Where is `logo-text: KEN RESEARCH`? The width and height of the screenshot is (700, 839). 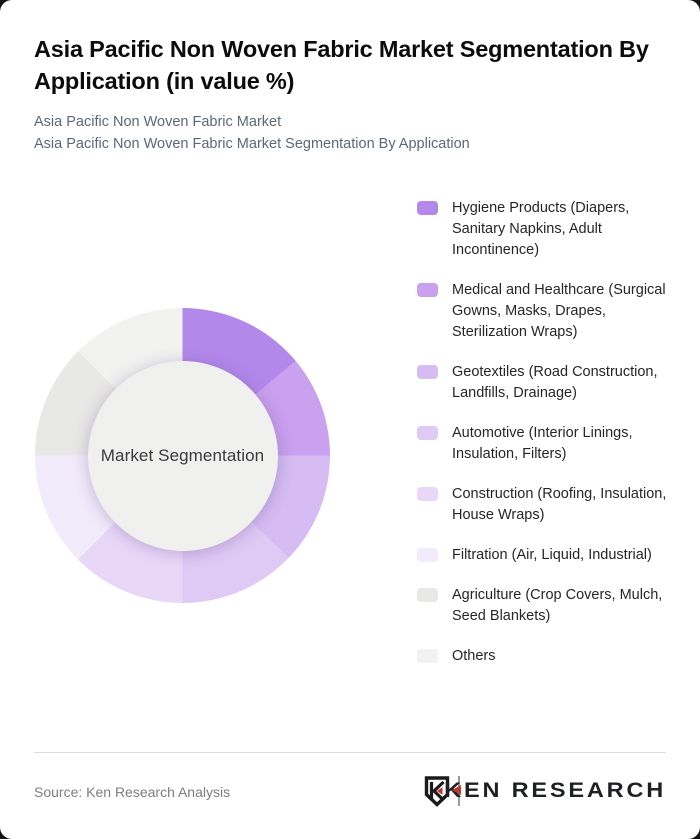 logo-text: KEN RESEARCH is located at coordinates (555, 790).